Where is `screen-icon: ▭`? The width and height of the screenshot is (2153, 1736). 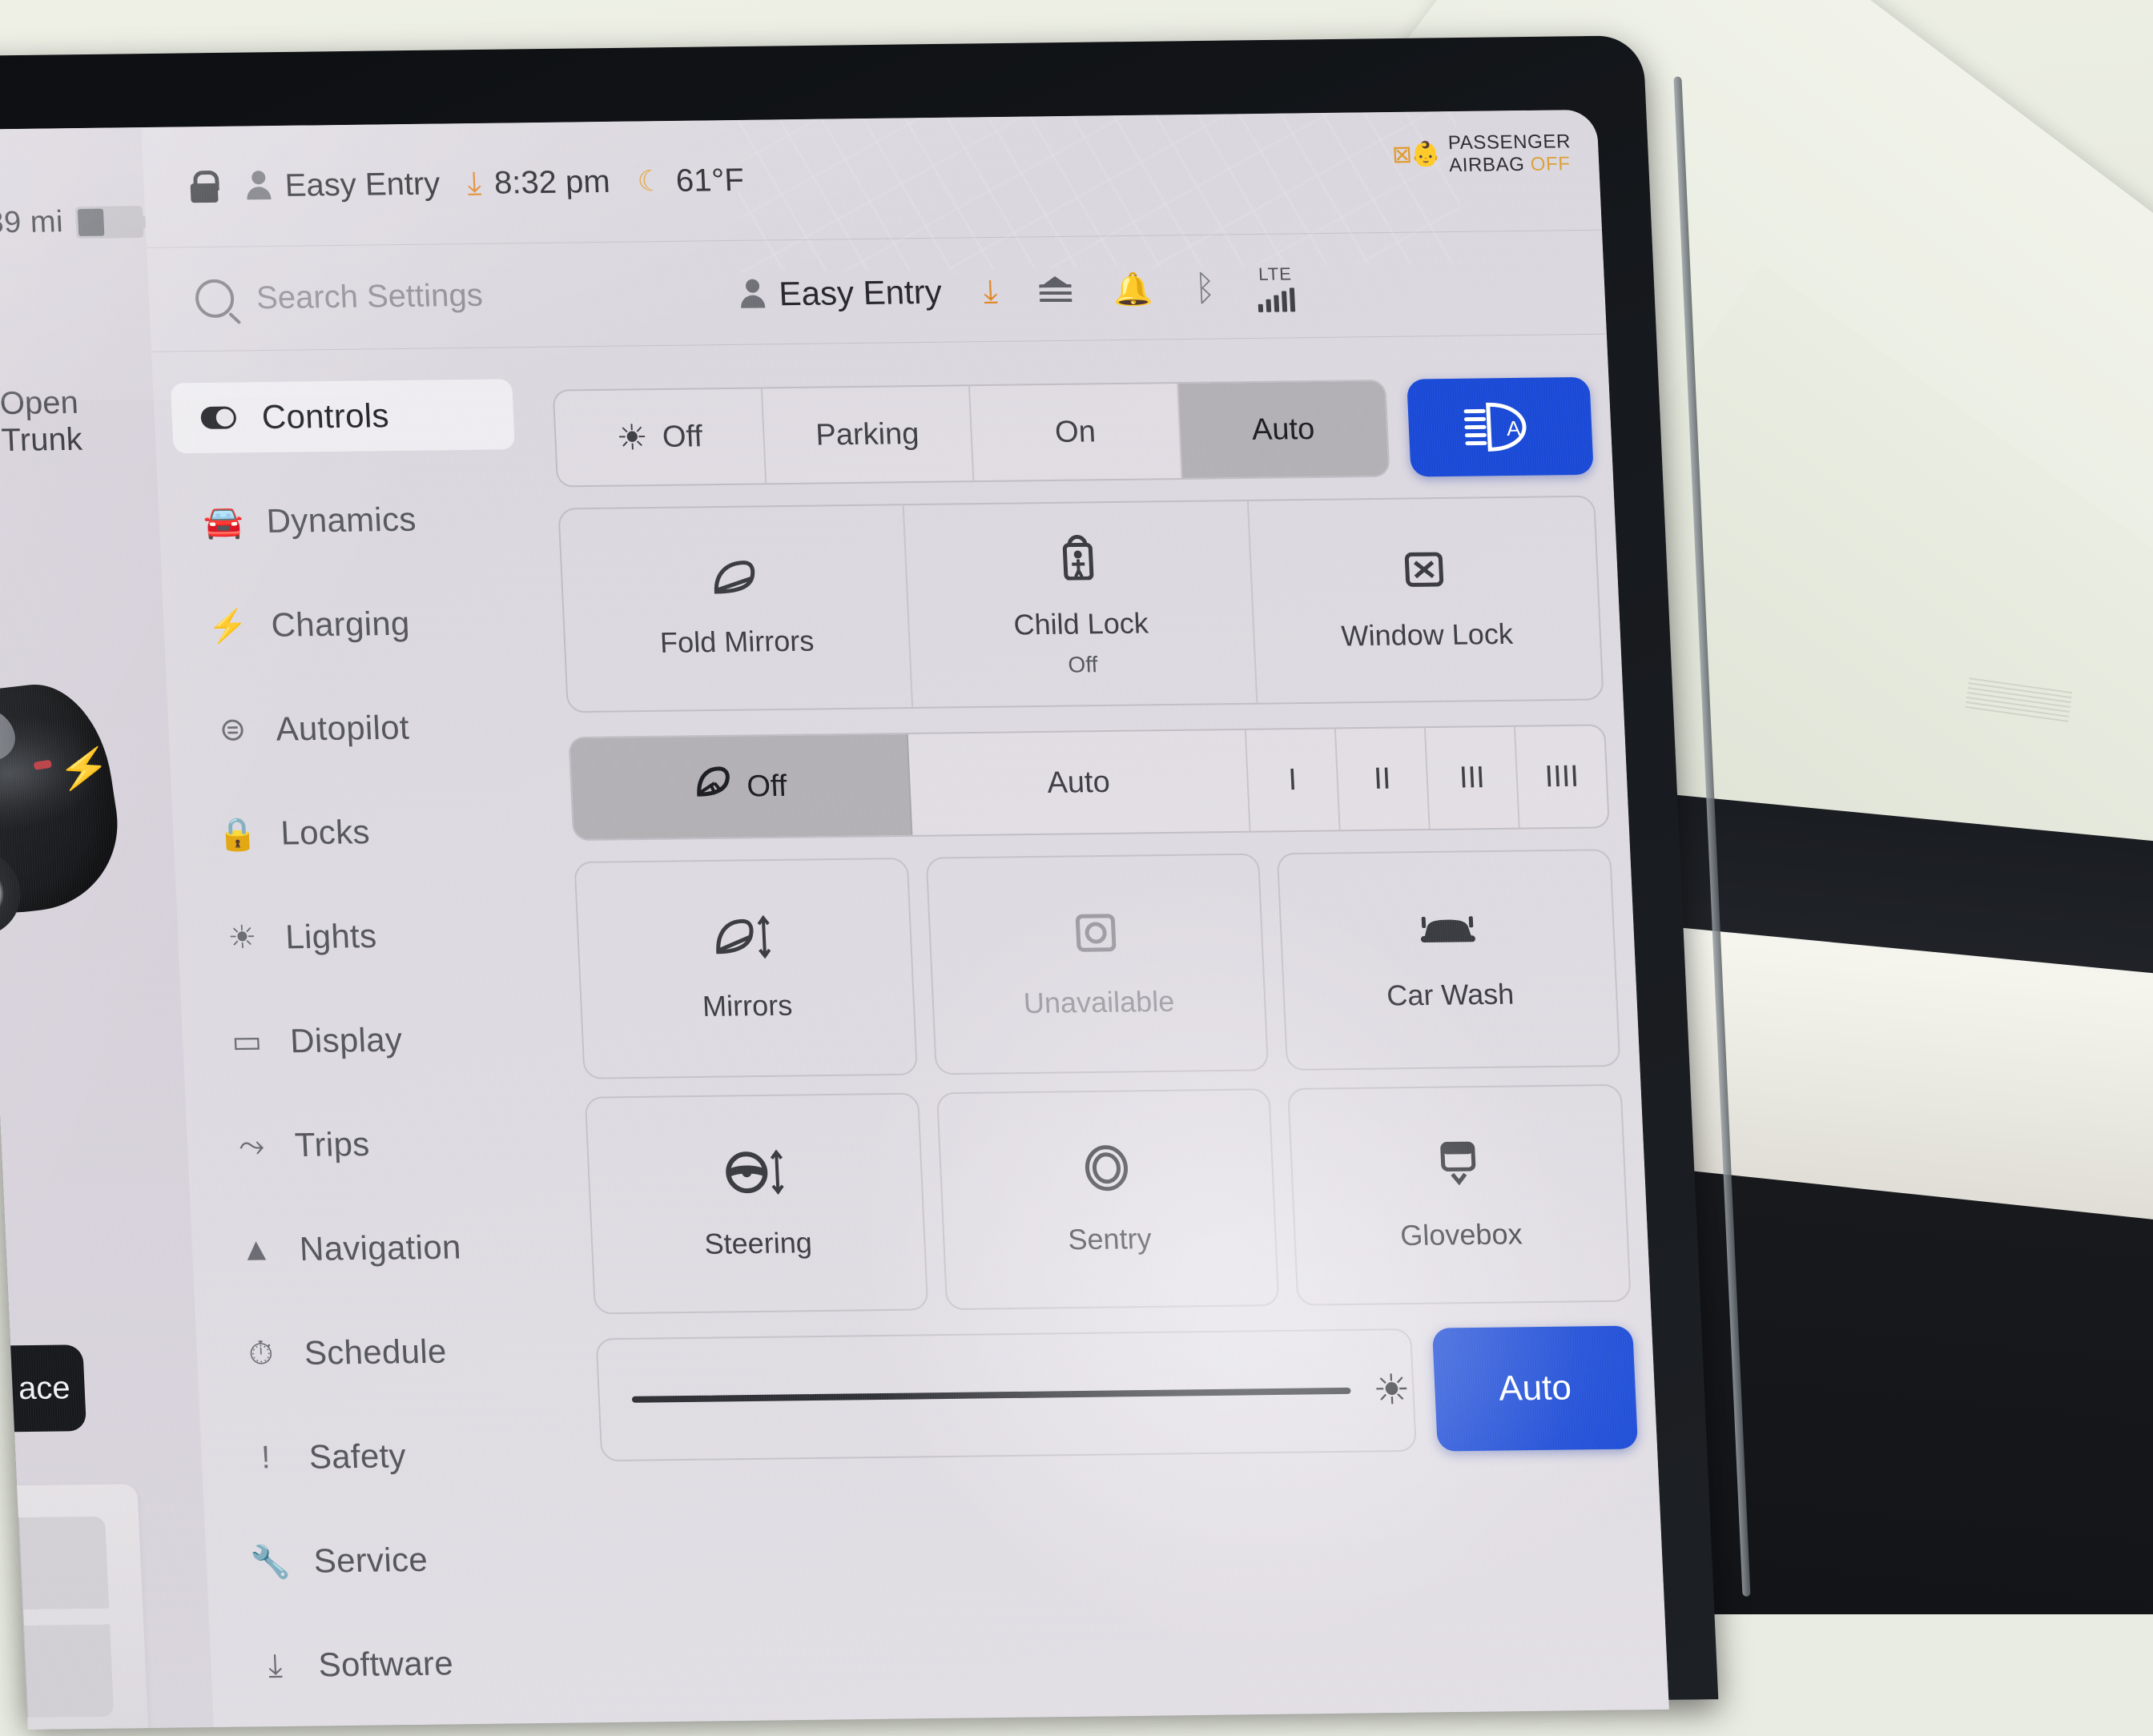 screen-icon: ▭ is located at coordinates (246, 1041).